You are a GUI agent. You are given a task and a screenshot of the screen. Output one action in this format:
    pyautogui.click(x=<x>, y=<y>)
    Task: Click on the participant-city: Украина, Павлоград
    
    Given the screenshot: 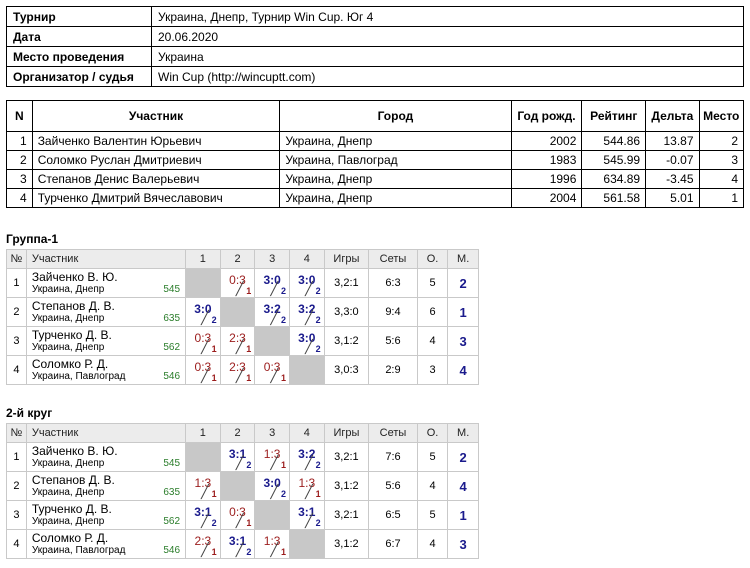 What is the action you would take?
    pyautogui.click(x=395, y=160)
    